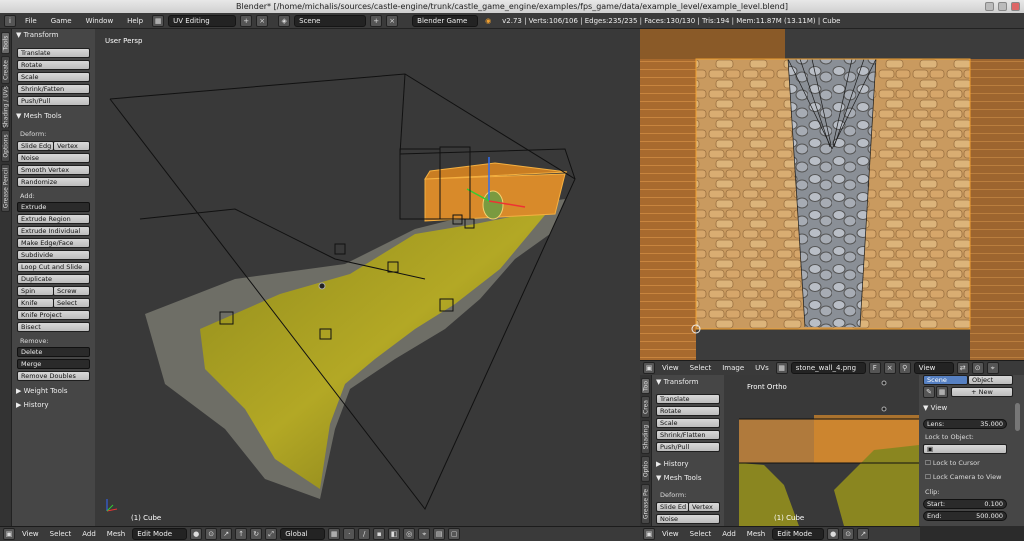 The width and height of the screenshot is (1024, 541). I want to click on proportional-edit-icon: ◎, so click(409, 534).